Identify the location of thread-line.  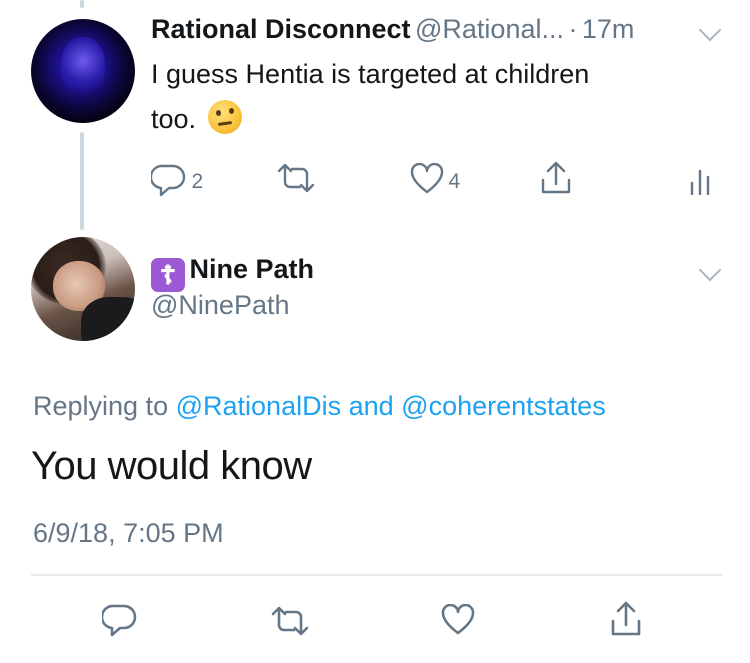
(82, 181).